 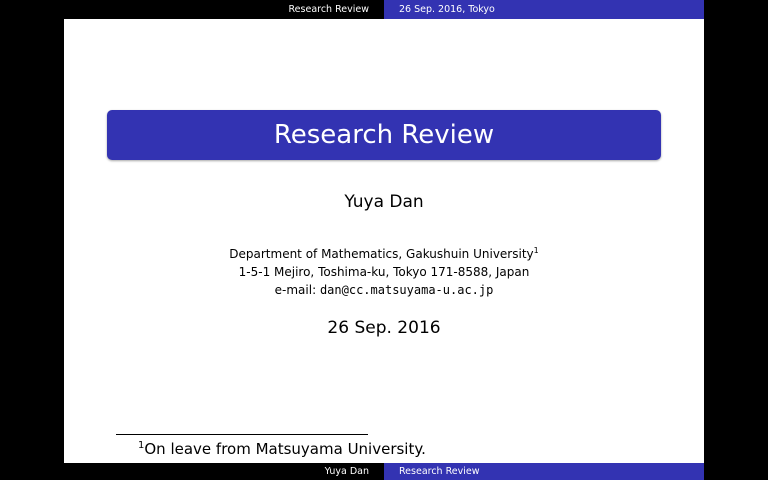 What do you see at coordinates (544, 9) in the screenshot?
I see `header-date-location: 26 Sep. 2016, Tokyo` at bounding box center [544, 9].